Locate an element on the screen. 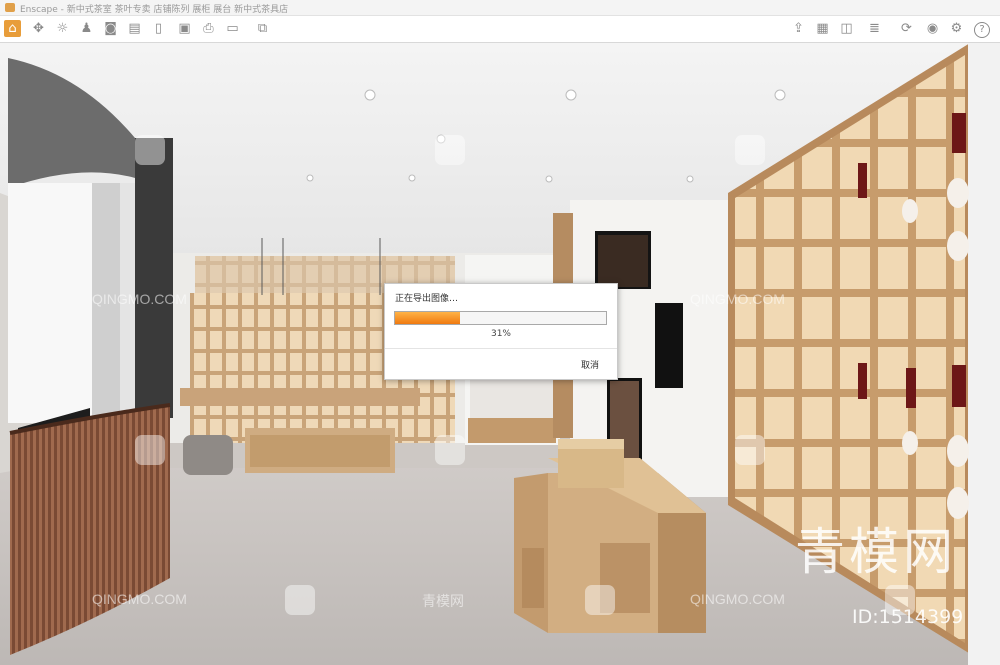  export-progress-dialog: 正在导出图像… 31% 取消 is located at coordinates (501, 331).